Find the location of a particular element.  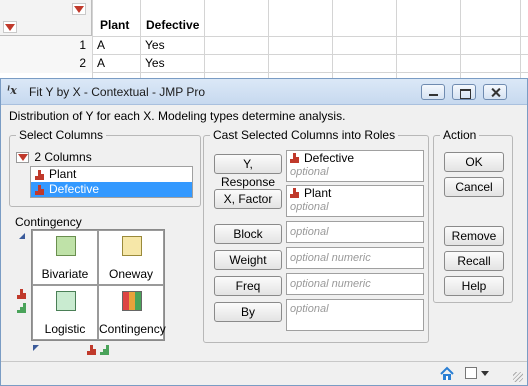

platform-bivariate: Bivariate is located at coordinates (65, 257).